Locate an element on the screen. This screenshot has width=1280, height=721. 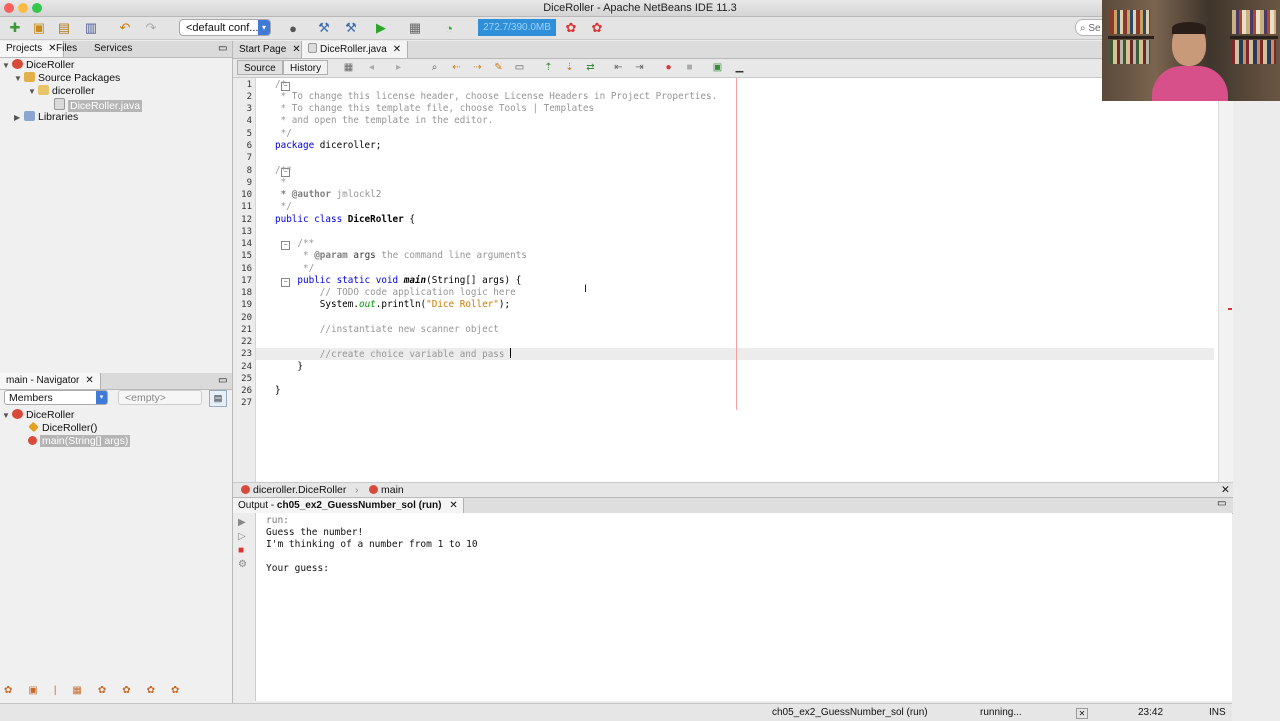
new-project-icon: ▣ is located at coordinates (39, 28).